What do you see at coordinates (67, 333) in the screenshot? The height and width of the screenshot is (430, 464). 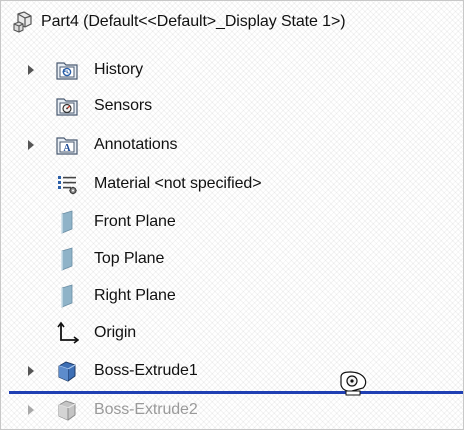 I see `origin-icon` at bounding box center [67, 333].